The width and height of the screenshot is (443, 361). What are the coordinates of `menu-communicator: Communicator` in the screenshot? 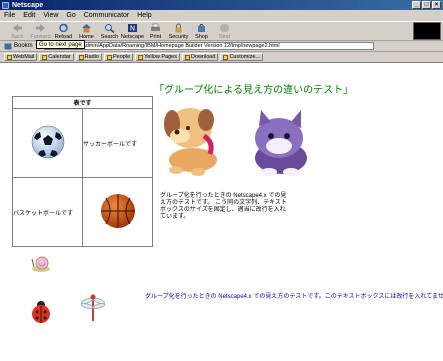 It's located at (107, 15).